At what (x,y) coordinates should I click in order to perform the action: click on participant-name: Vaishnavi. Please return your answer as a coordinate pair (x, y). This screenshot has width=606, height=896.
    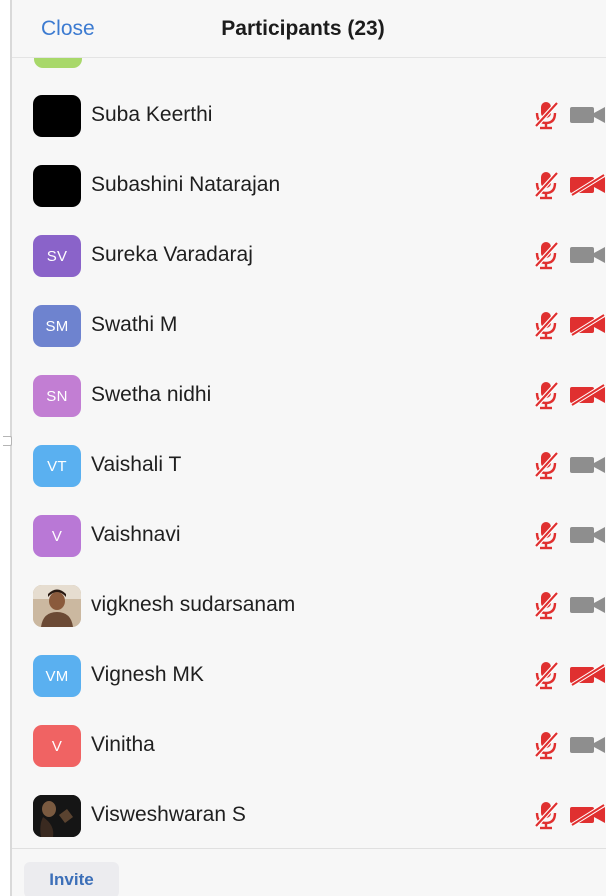
    Looking at the image, I should click on (136, 534).